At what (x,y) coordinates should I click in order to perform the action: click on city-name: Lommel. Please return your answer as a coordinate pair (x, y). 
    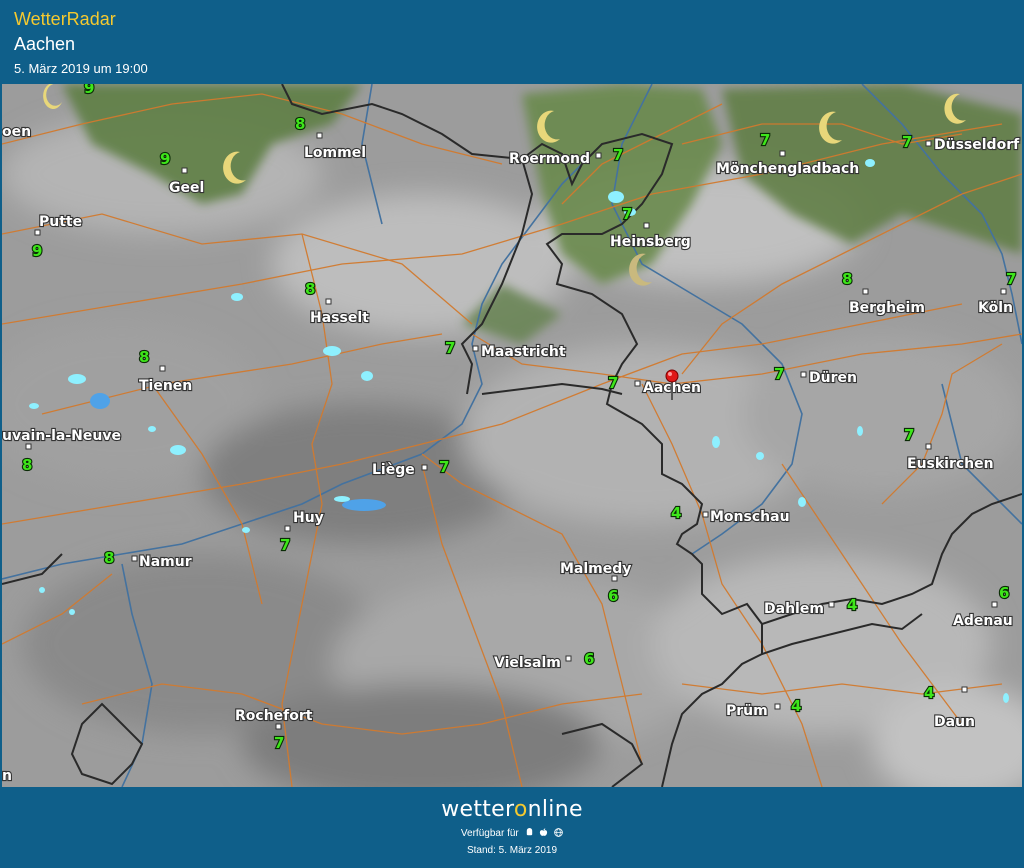
    Looking at the image, I should click on (335, 153).